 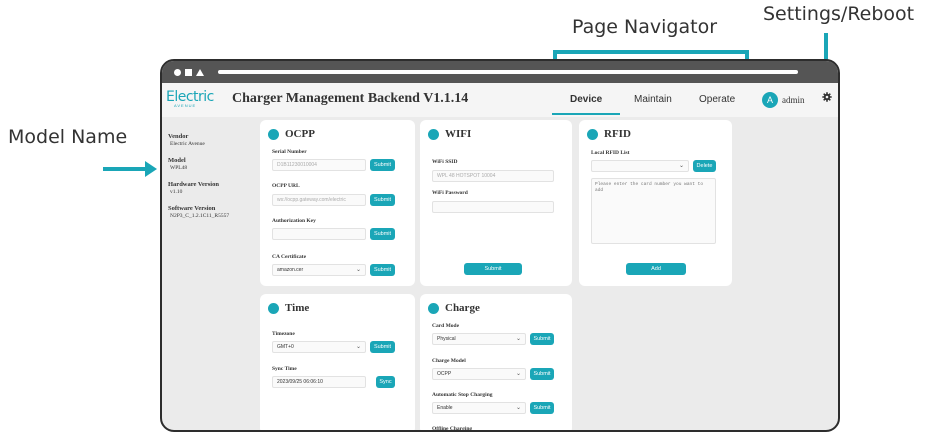 What do you see at coordinates (444, 374) in the screenshot?
I see `charge-model-value: OCPP` at bounding box center [444, 374].